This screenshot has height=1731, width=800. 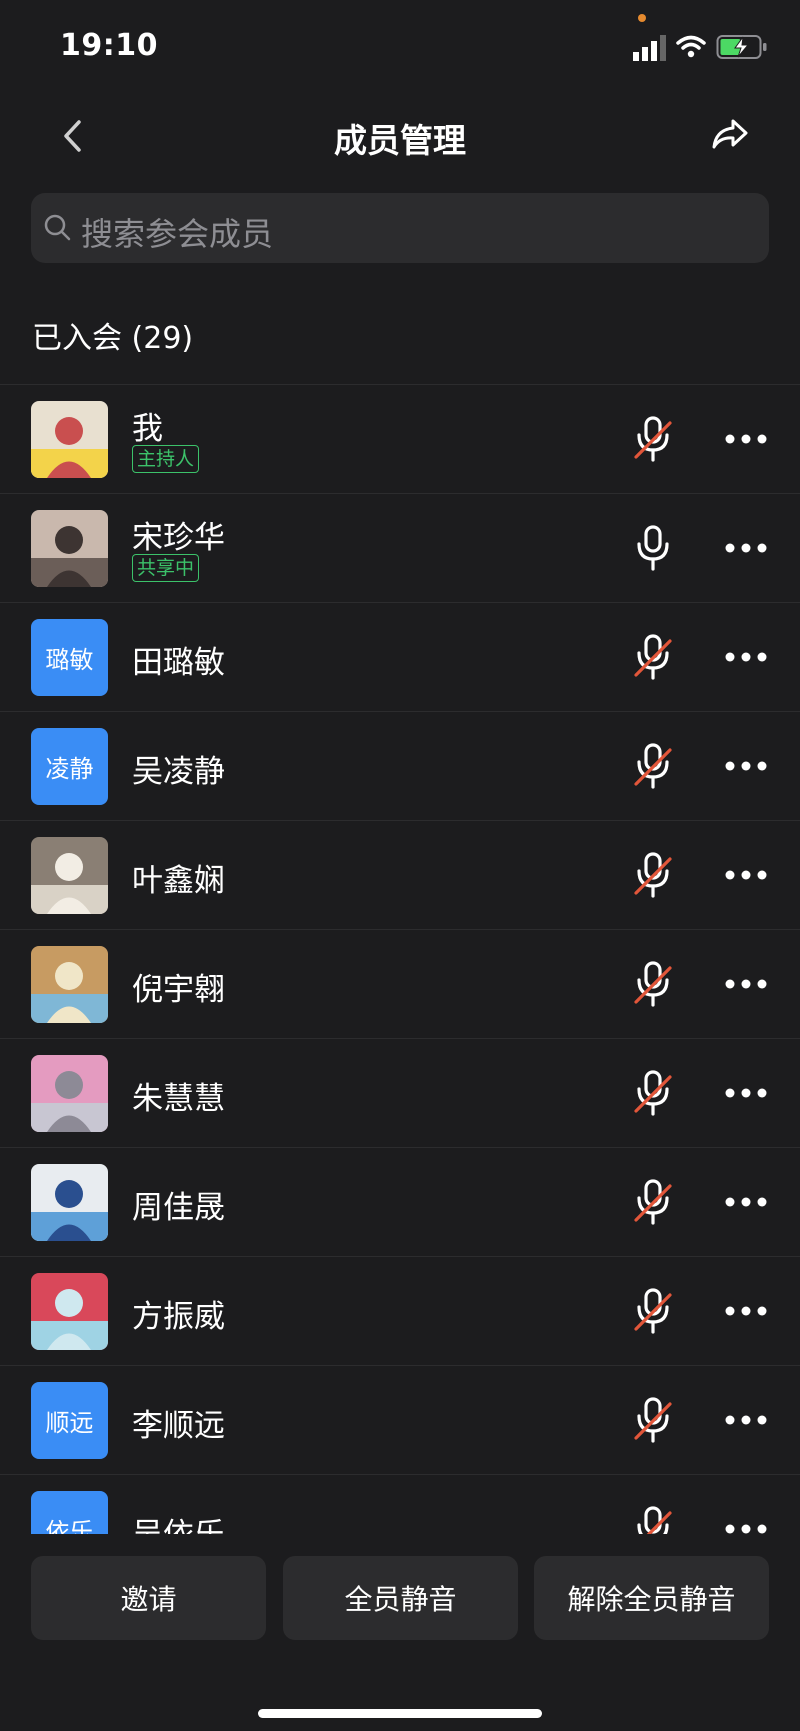 I want to click on navigation-bar: 成员管理, so click(x=400, y=136).